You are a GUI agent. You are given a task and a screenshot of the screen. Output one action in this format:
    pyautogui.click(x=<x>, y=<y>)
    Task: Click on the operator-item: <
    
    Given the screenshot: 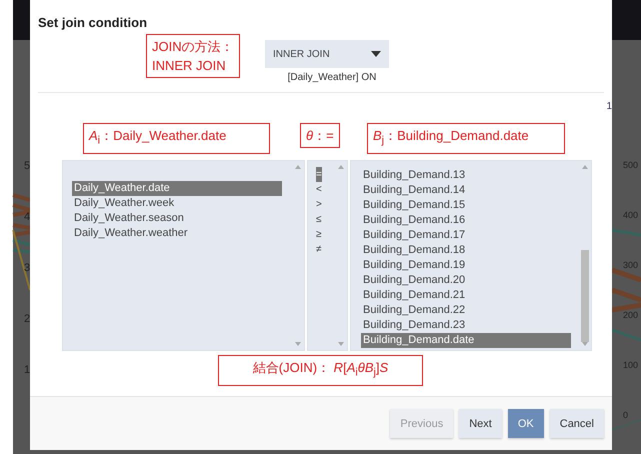 What is the action you would take?
    pyautogui.click(x=319, y=189)
    